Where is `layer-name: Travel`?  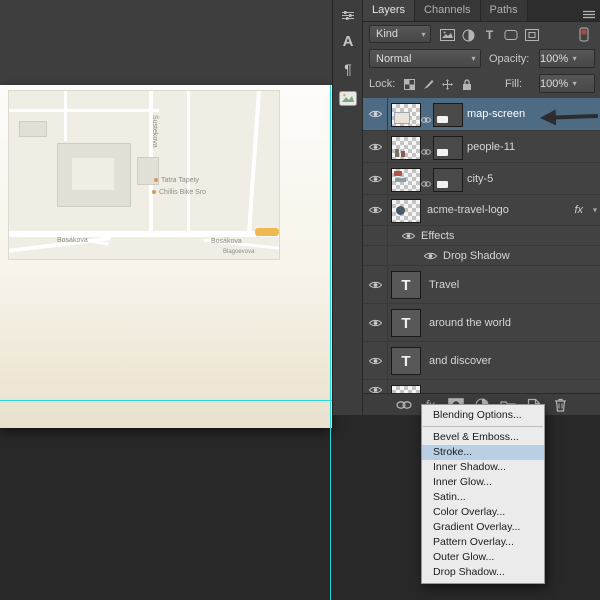 layer-name: Travel is located at coordinates (444, 285).